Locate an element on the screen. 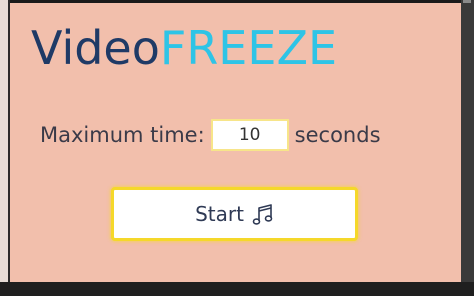 This screenshot has height=296, width=474. app-title: VideoFREEZE is located at coordinates (184, 48).